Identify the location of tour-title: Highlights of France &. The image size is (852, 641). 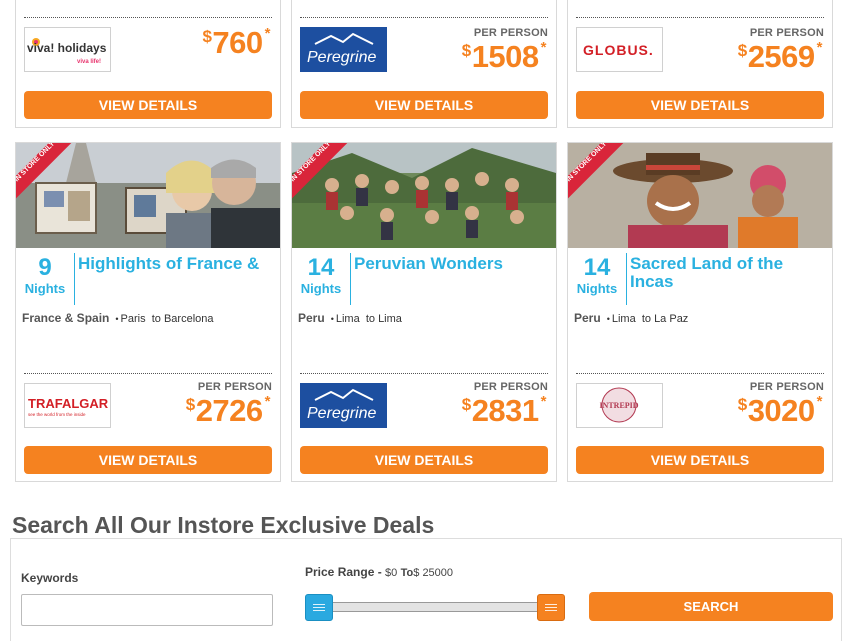
(178, 264).